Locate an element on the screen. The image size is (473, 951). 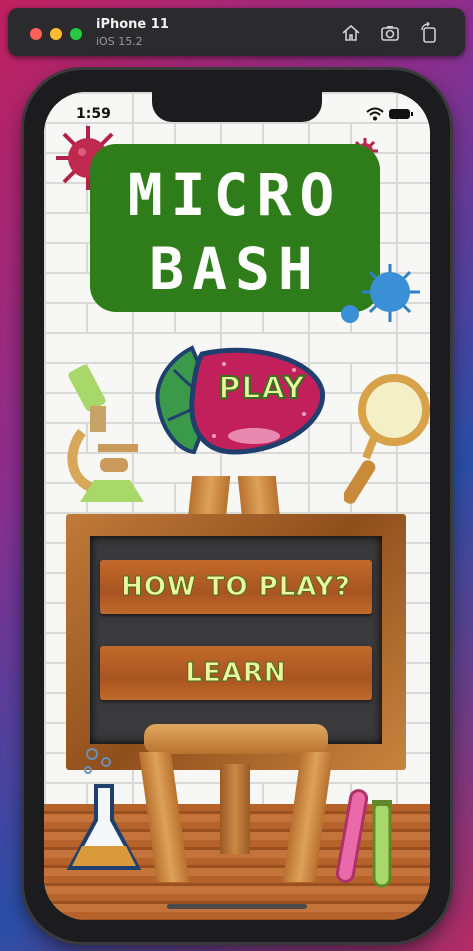
title-line-1: MICRO is located at coordinates (235, 195).